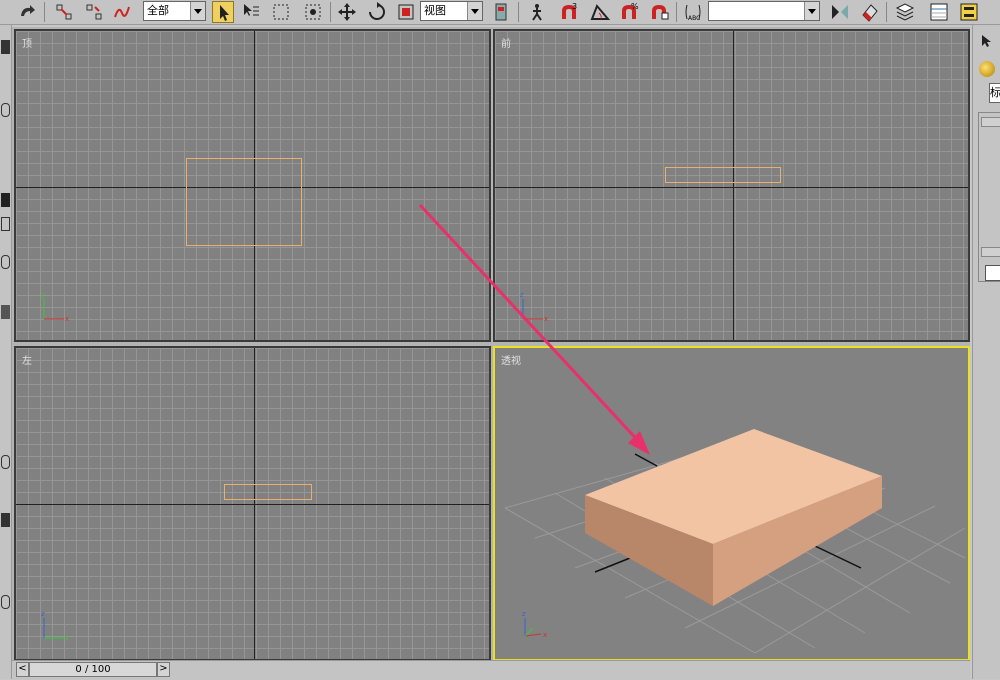 This screenshot has width=1000, height=680. Describe the element at coordinates (694, 18) in the screenshot. I see `svg-text: ABC` at that location.